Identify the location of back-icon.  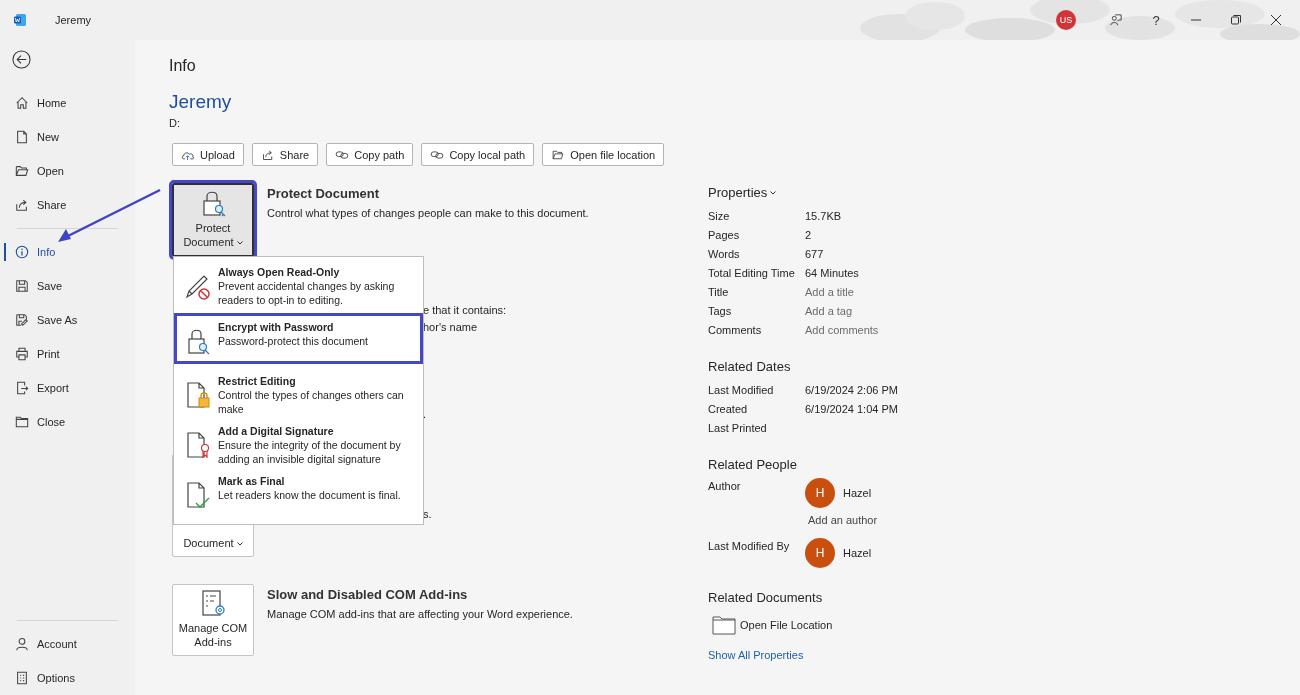
(21, 59).